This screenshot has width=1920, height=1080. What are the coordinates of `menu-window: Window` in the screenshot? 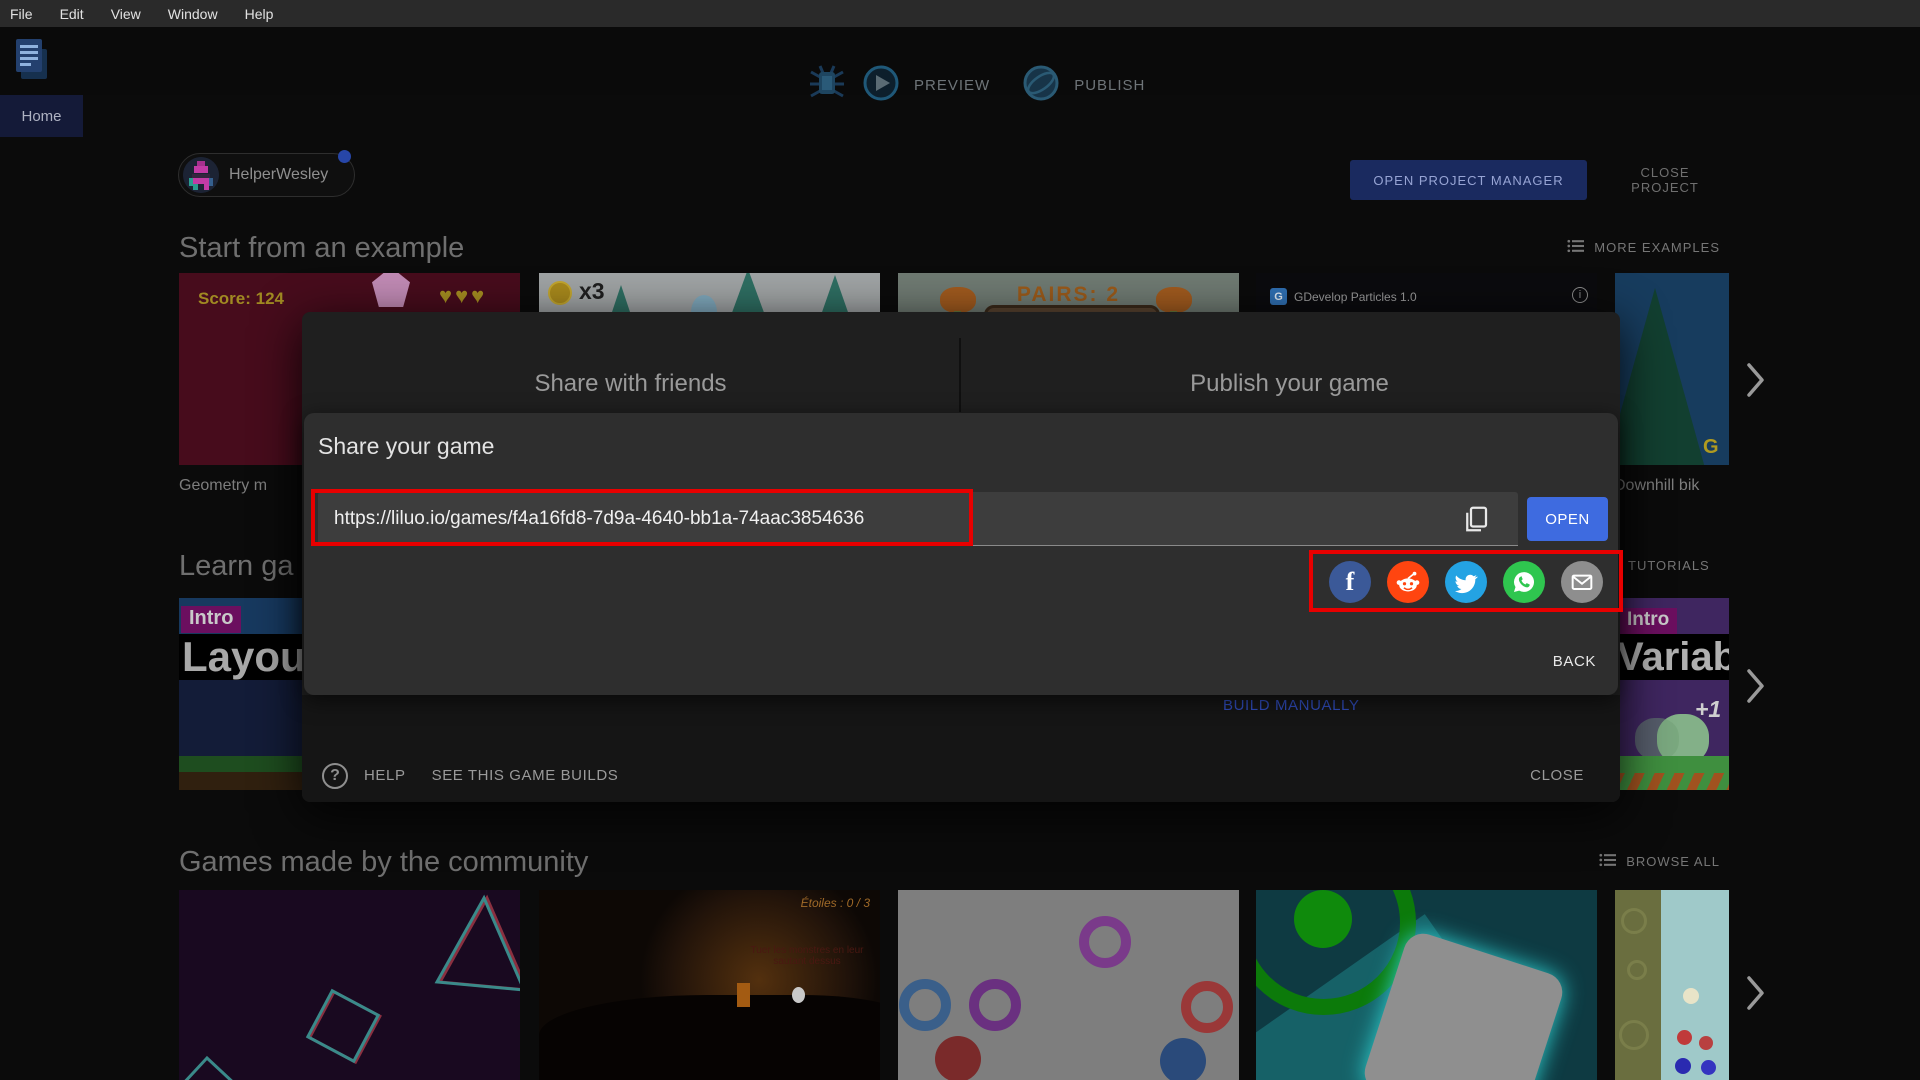 It's located at (193, 14).